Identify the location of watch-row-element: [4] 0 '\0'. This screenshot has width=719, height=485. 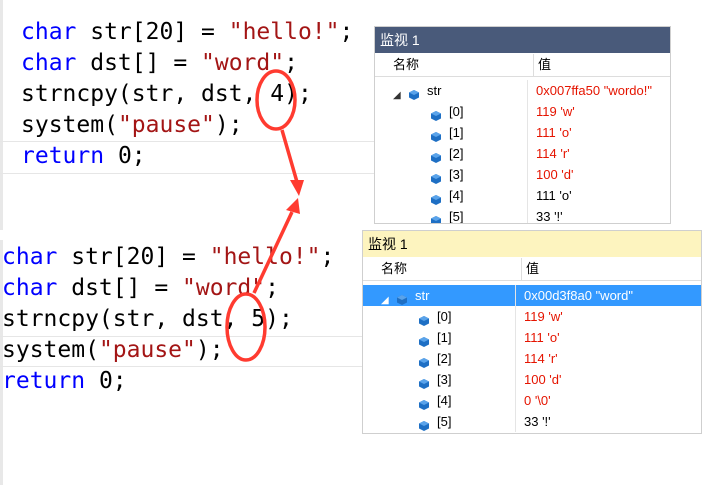
(532, 400).